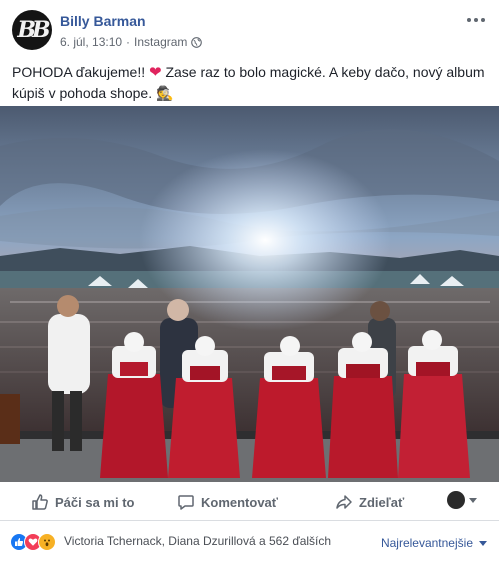 This screenshot has height=562, width=499. I want to click on like-label: Páči sa mi to, so click(95, 502).